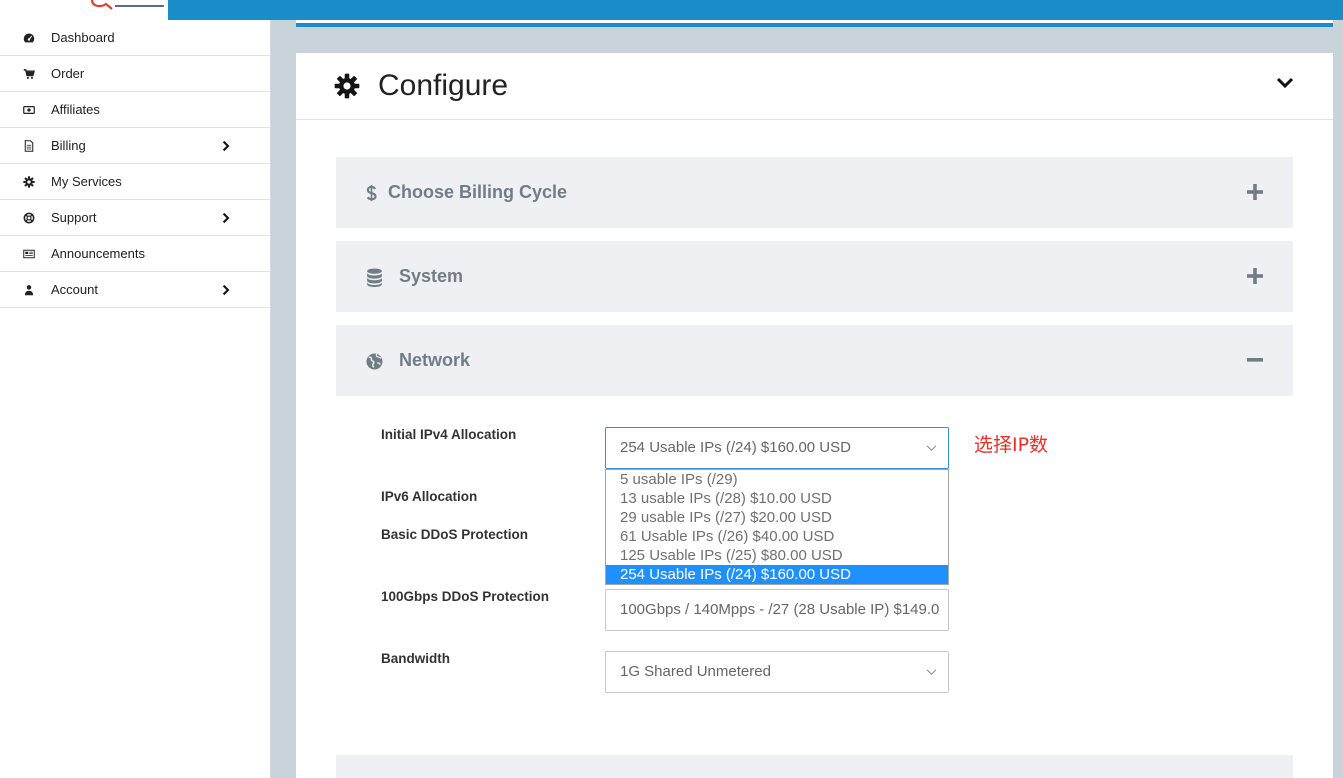 Image resolution: width=1343 pixels, height=778 pixels. I want to click on ipv4-allocation-select: 254 Usable IPs (/24) $160.00 USD, so click(777, 448).